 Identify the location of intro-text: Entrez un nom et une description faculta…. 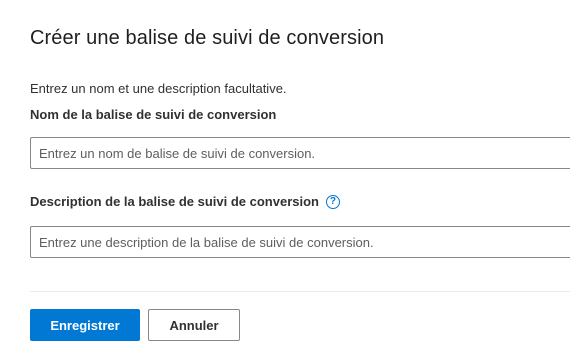
(158, 88).